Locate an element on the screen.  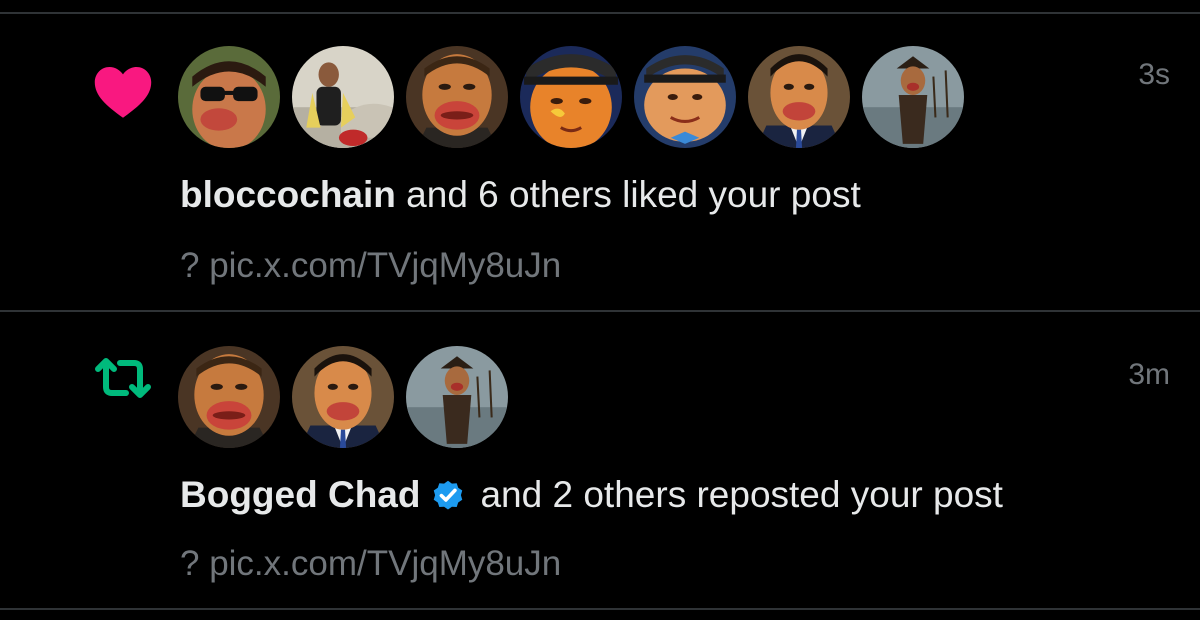
avatar-sunglasses is located at coordinates (229, 97).